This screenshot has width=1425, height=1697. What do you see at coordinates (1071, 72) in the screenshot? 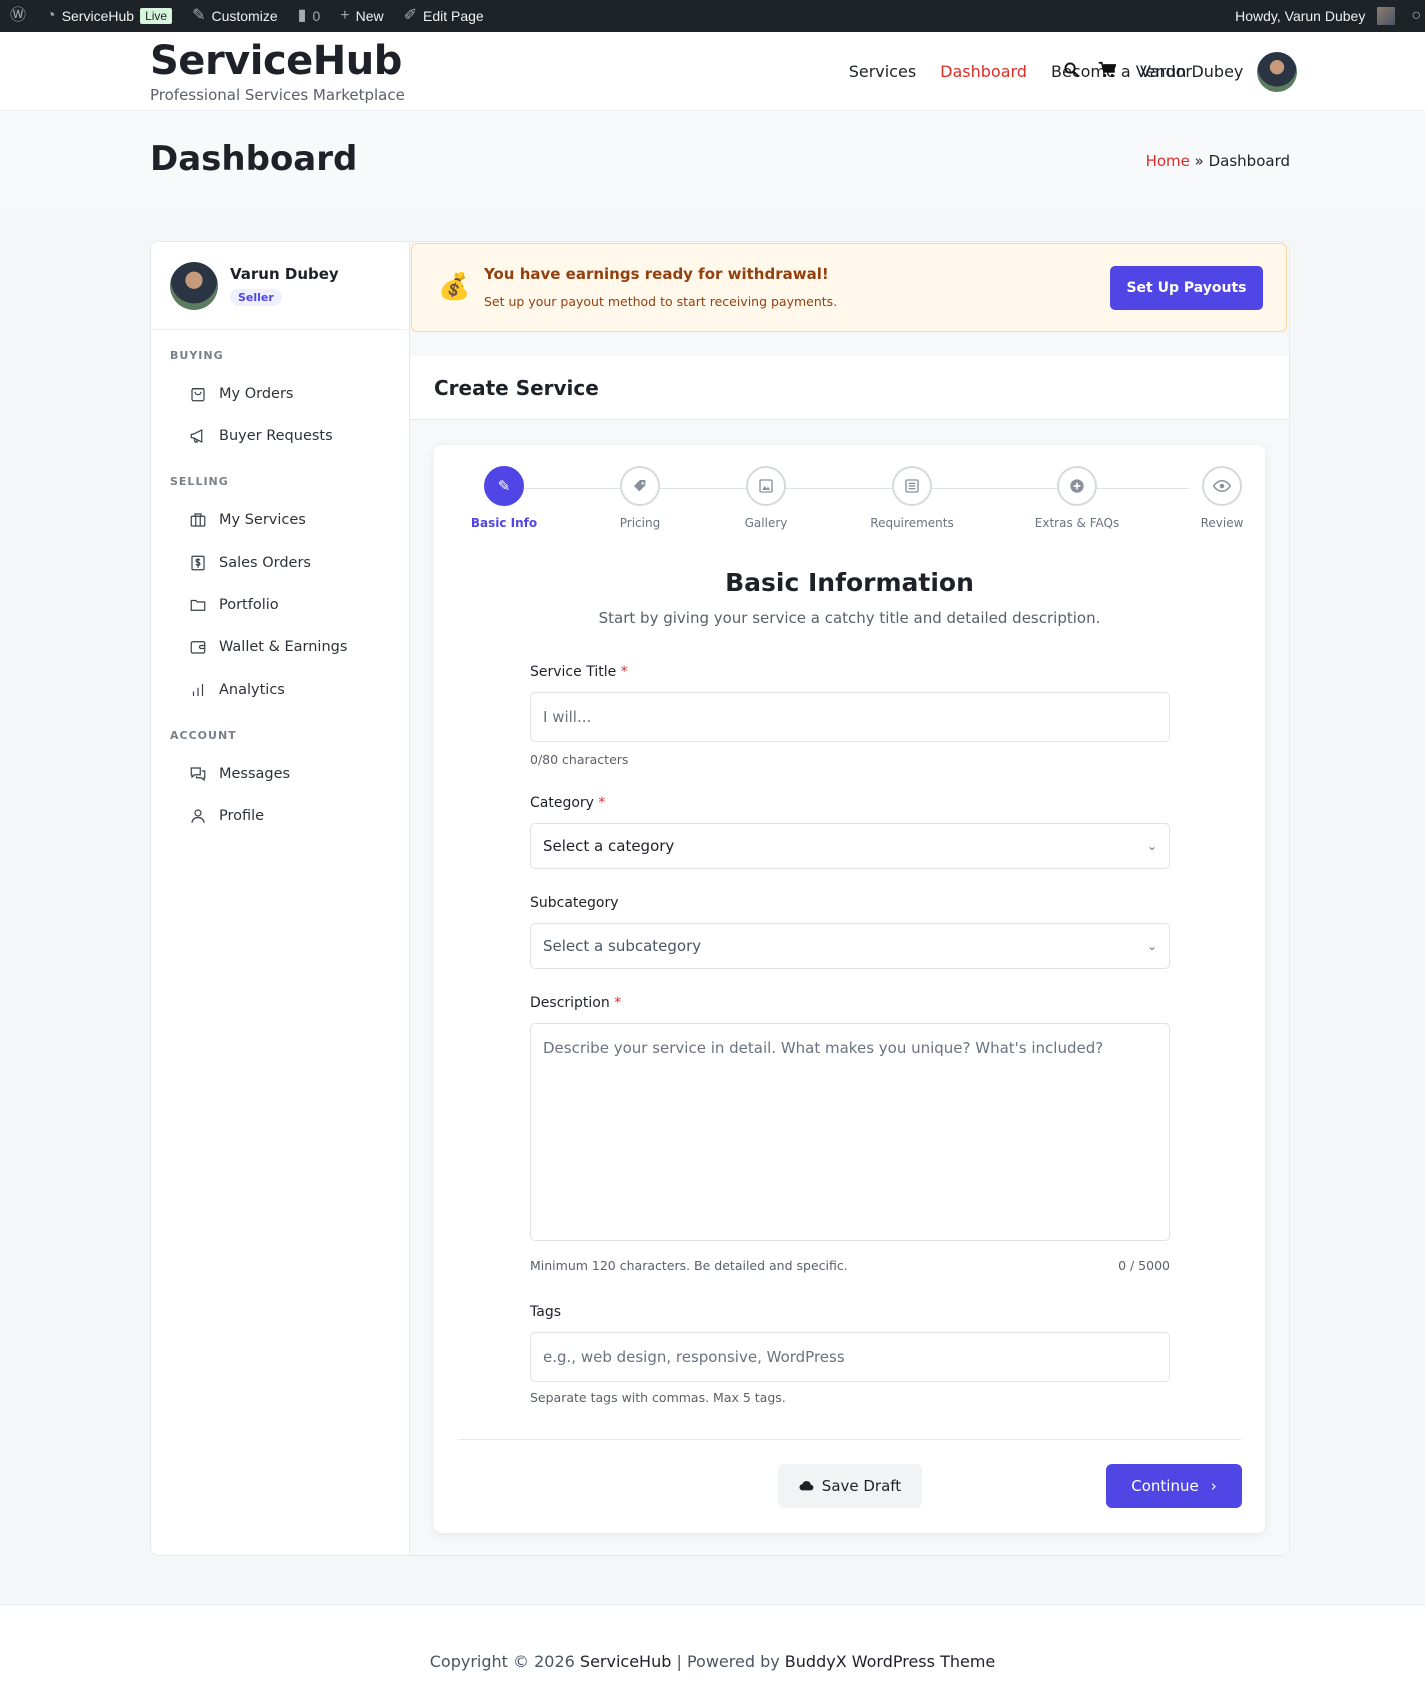
I see `search-icon` at bounding box center [1071, 72].